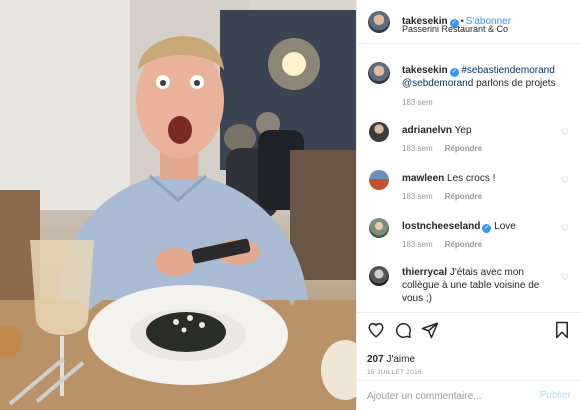 This screenshot has width=580, height=410. What do you see at coordinates (430, 330) in the screenshot?
I see `paper-plane-icon` at bounding box center [430, 330].